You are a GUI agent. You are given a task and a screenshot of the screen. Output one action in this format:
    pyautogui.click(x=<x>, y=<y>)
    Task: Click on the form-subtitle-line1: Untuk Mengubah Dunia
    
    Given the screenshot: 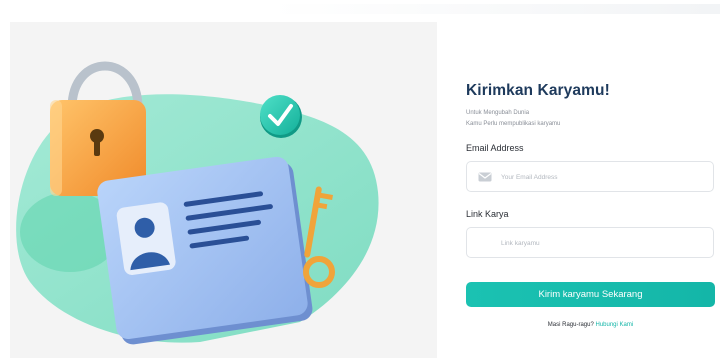 What is the action you would take?
    pyautogui.click(x=498, y=113)
    